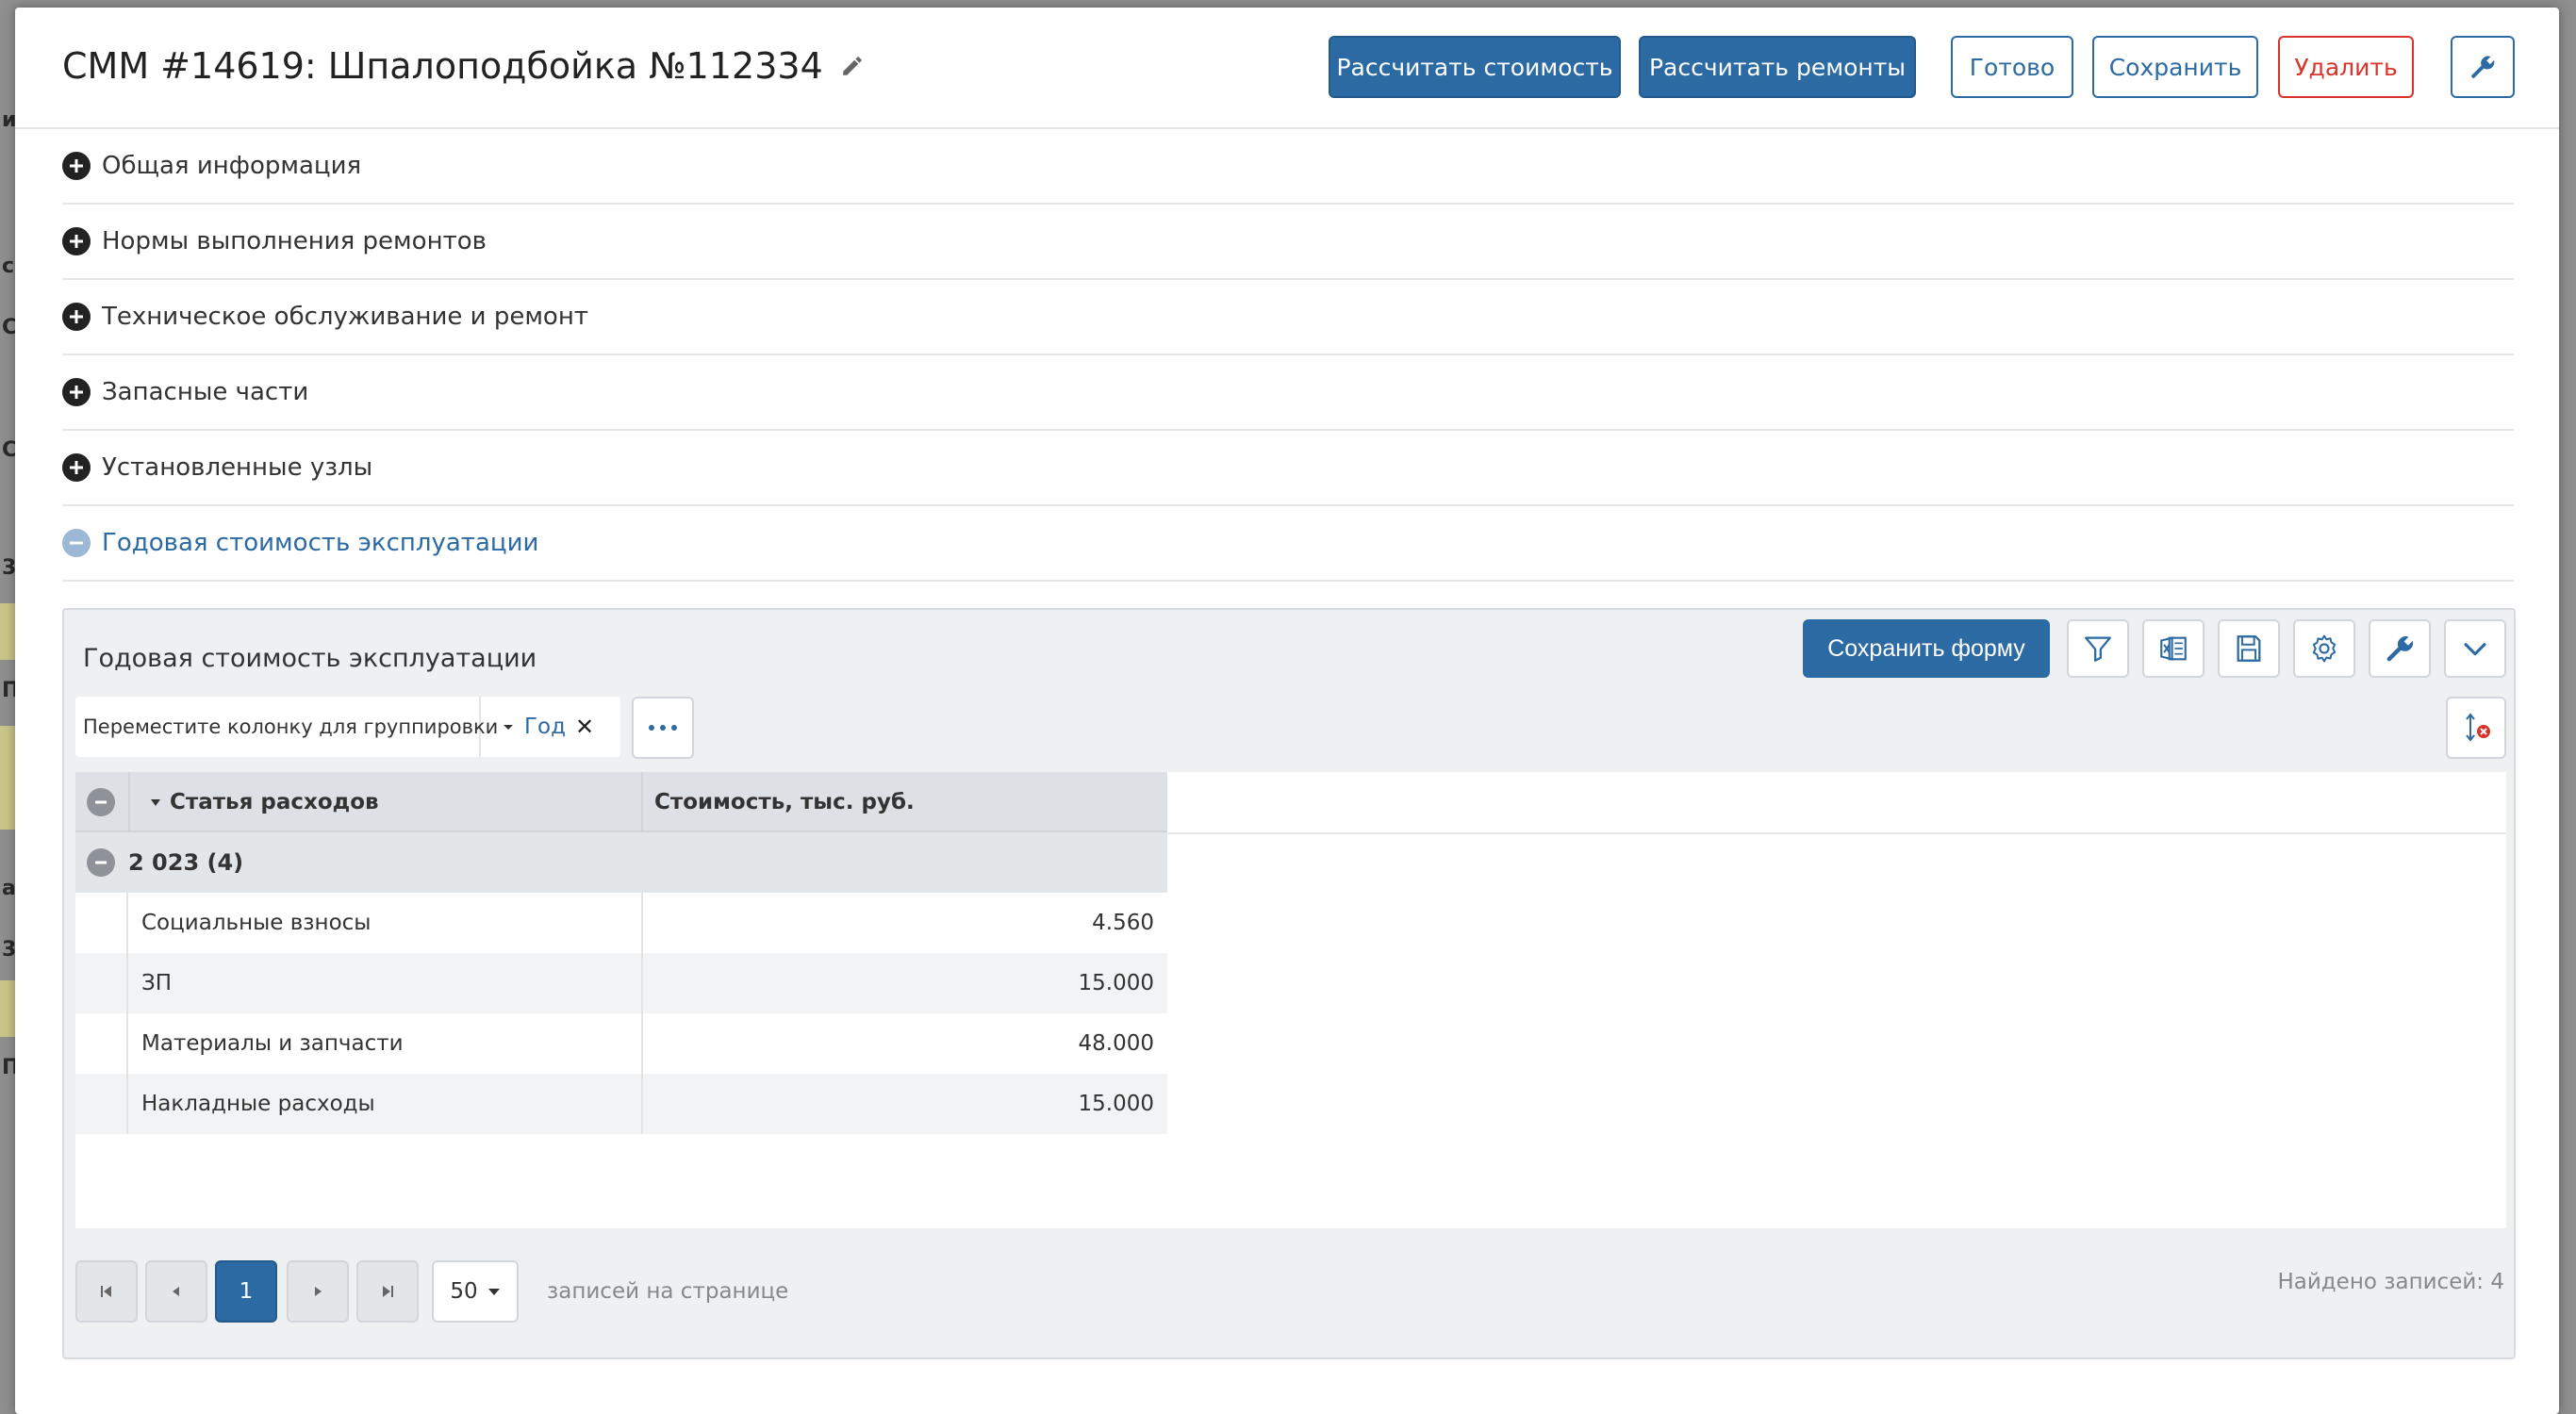 This screenshot has width=2576, height=1414. I want to click on settings-wrench-button, so click(2483, 67).